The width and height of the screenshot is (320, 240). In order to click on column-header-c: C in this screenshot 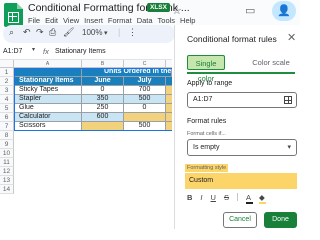, I will do `click(145, 64)`.